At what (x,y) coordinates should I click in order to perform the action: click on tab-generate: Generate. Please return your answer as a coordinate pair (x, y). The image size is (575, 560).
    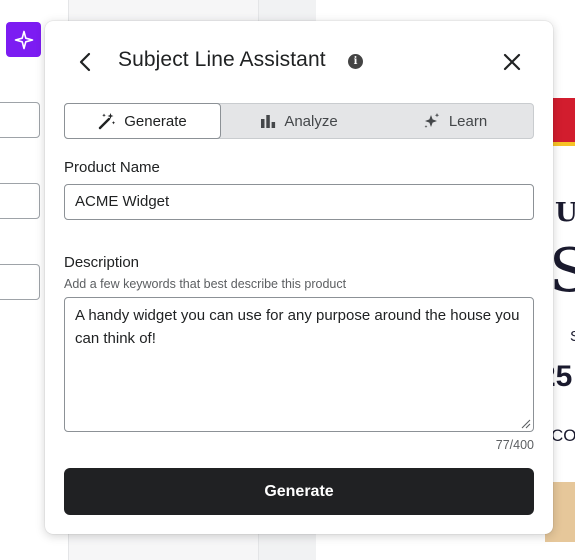
    Looking at the image, I should click on (142, 121).